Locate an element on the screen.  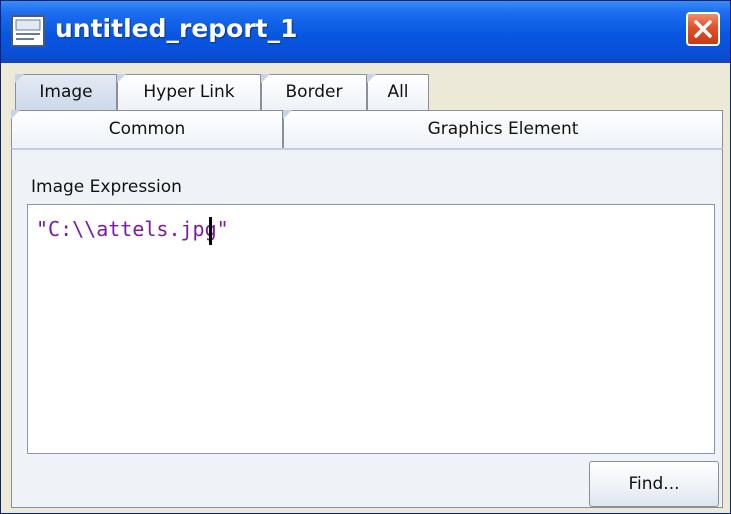
tab-hyper-link: Hyper Link is located at coordinates (189, 92).